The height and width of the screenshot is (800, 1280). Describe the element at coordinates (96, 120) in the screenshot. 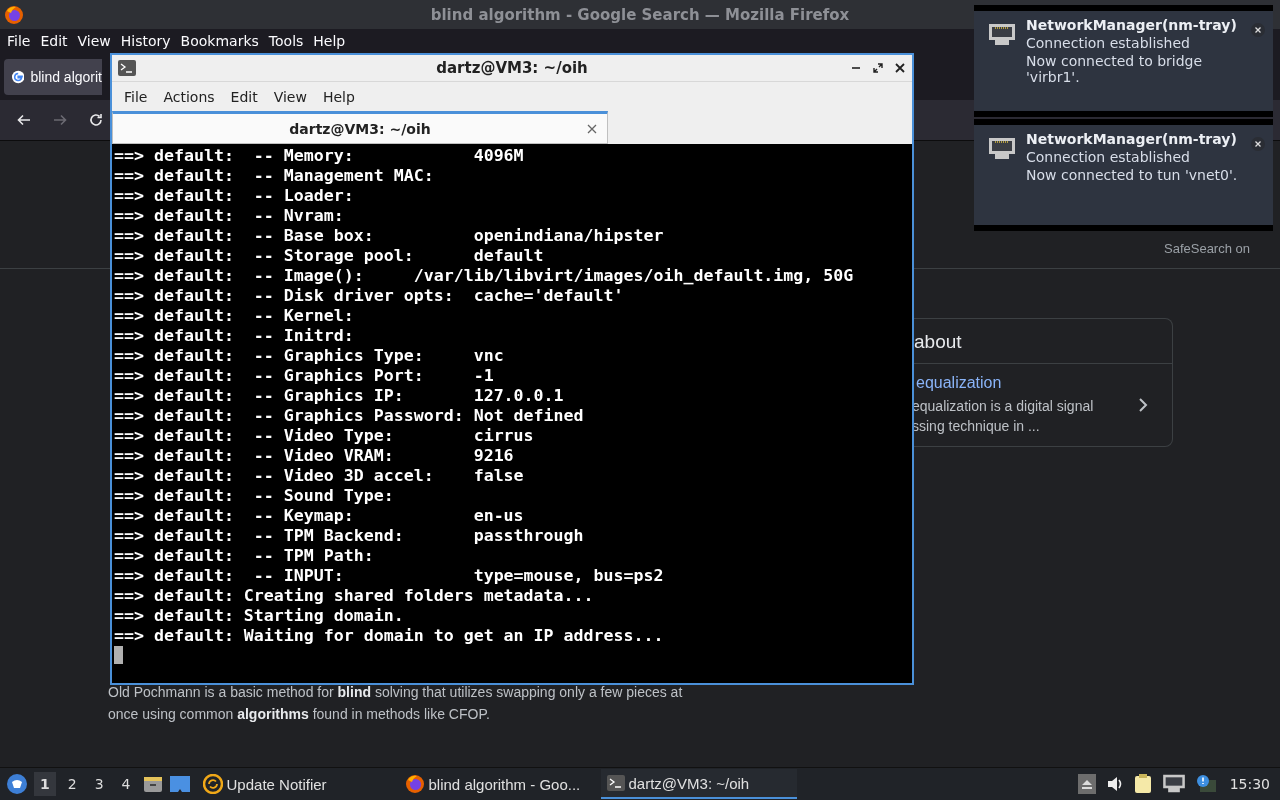

I see `reload-icon` at that location.